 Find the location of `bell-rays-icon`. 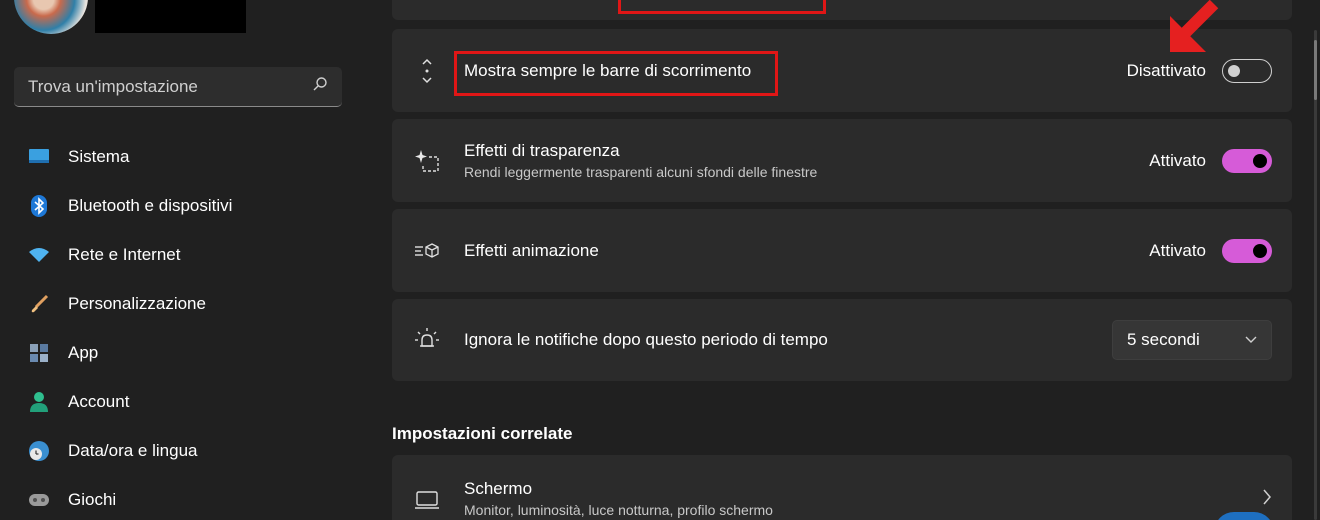

bell-rays-icon is located at coordinates (427, 340).